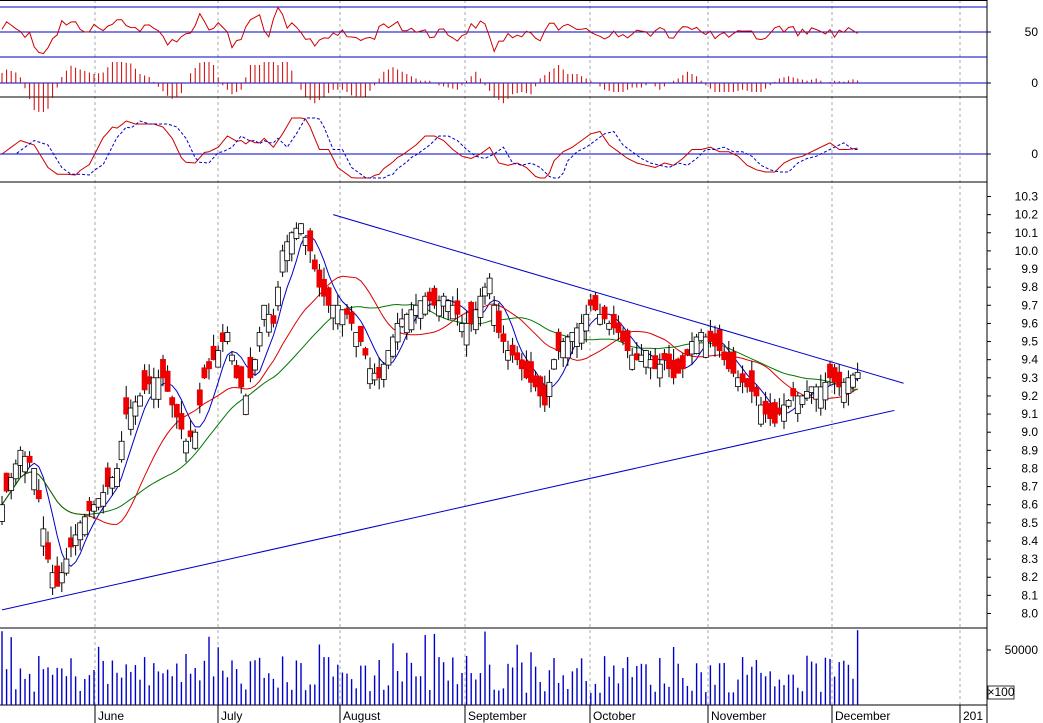 Image resolution: width=1043 pixels, height=723 pixels. Describe the element at coordinates (1029, 305) in the screenshot. I see `y-tick-label: 9.7` at that location.